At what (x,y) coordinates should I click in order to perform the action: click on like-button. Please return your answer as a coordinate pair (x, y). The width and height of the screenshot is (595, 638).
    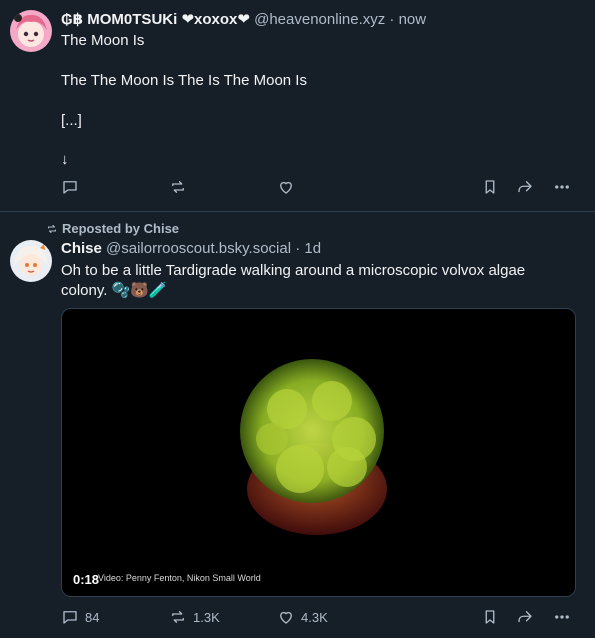
    Looking at the image, I should click on (289, 187).